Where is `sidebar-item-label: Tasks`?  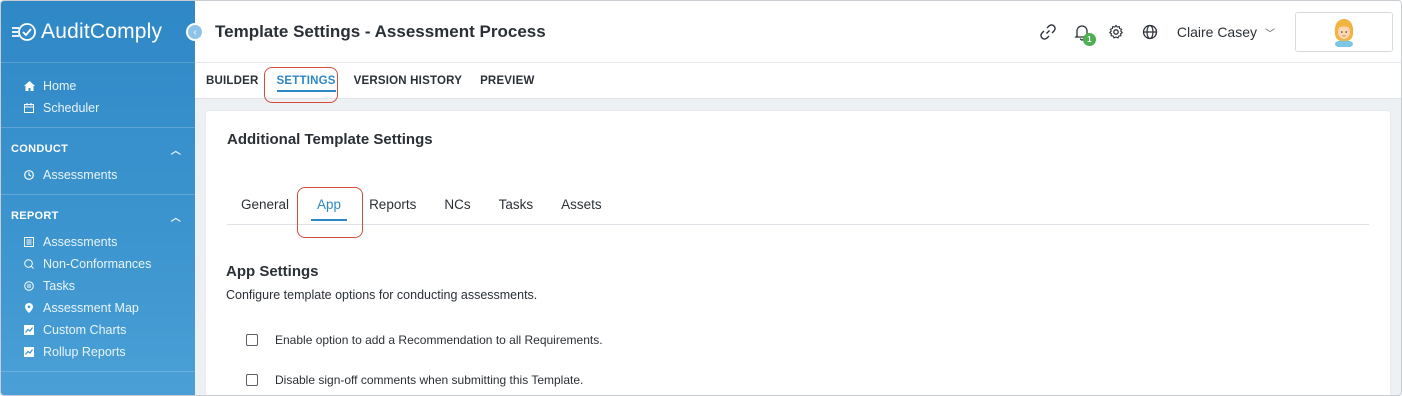 sidebar-item-label: Tasks is located at coordinates (59, 286).